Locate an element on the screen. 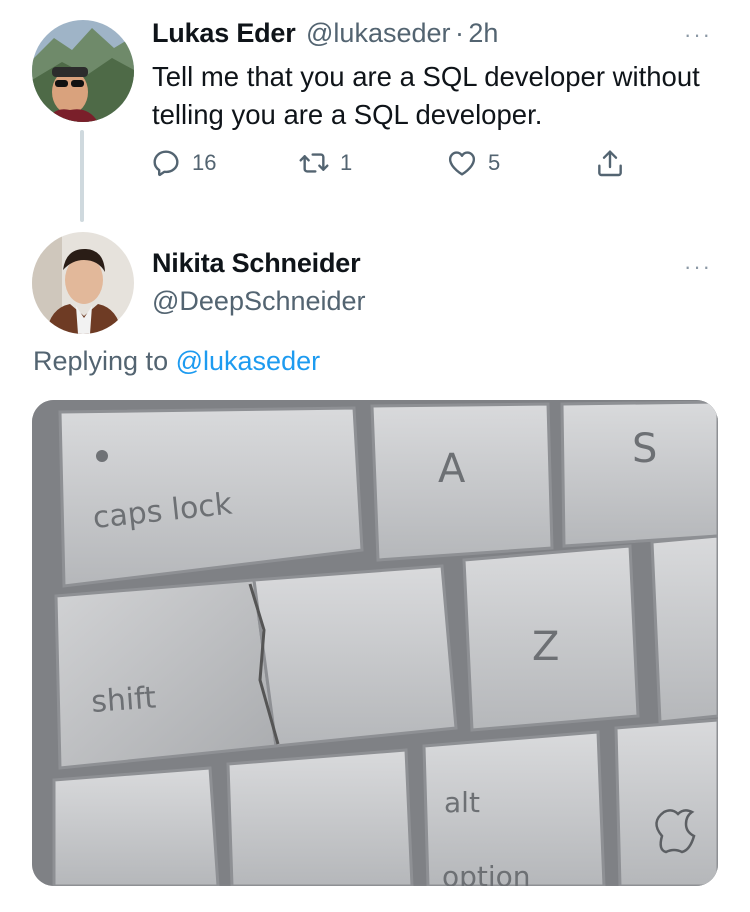 This screenshot has width=750, height=912. key-control is located at coordinates (320, 817).